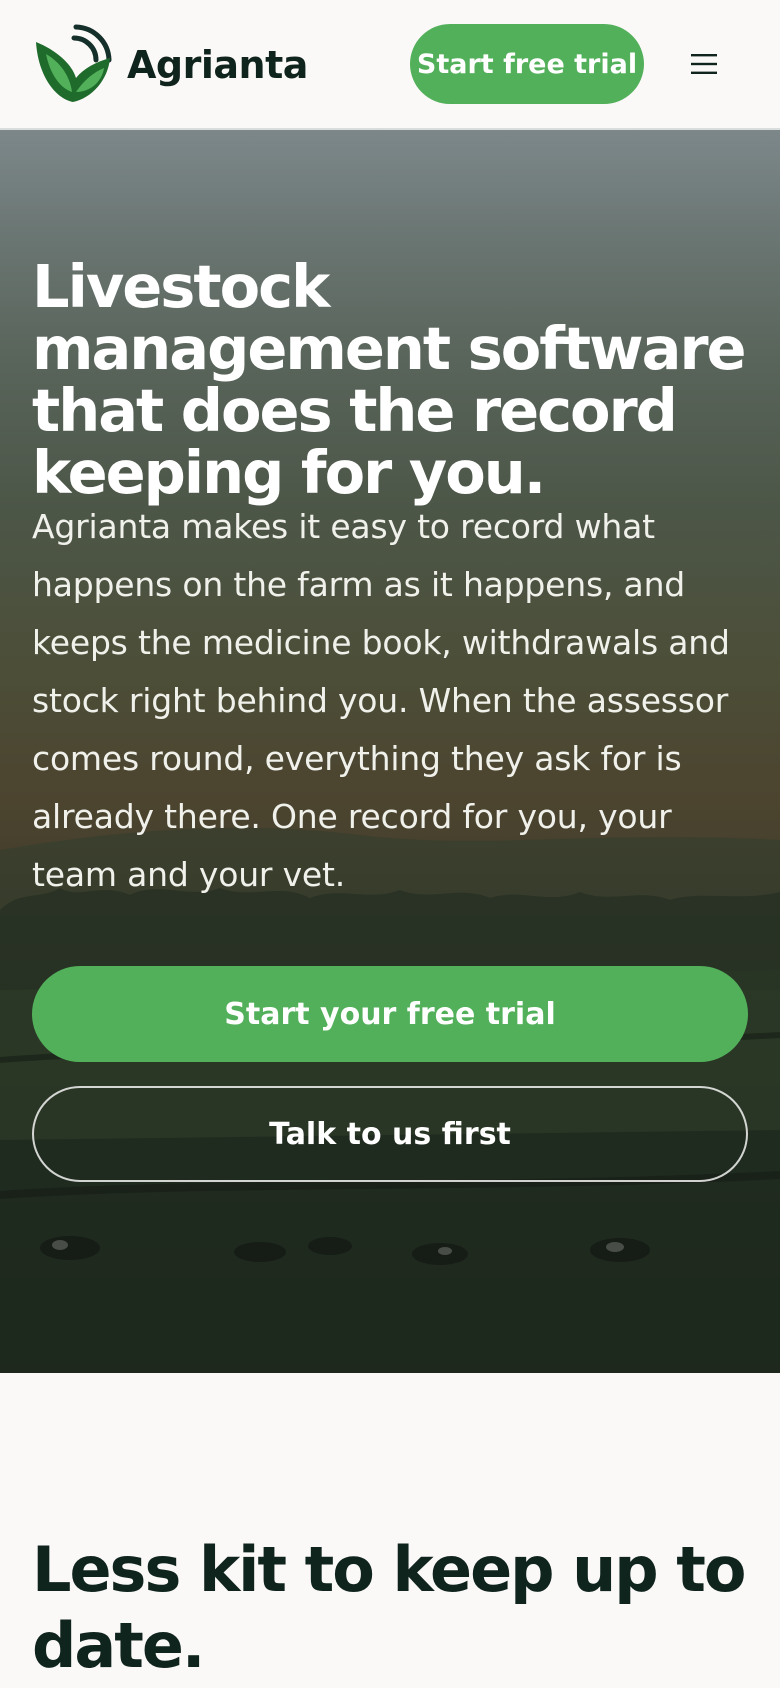  What do you see at coordinates (390, 1134) in the screenshot?
I see `talk-to-us-first-button: Talk to us first` at bounding box center [390, 1134].